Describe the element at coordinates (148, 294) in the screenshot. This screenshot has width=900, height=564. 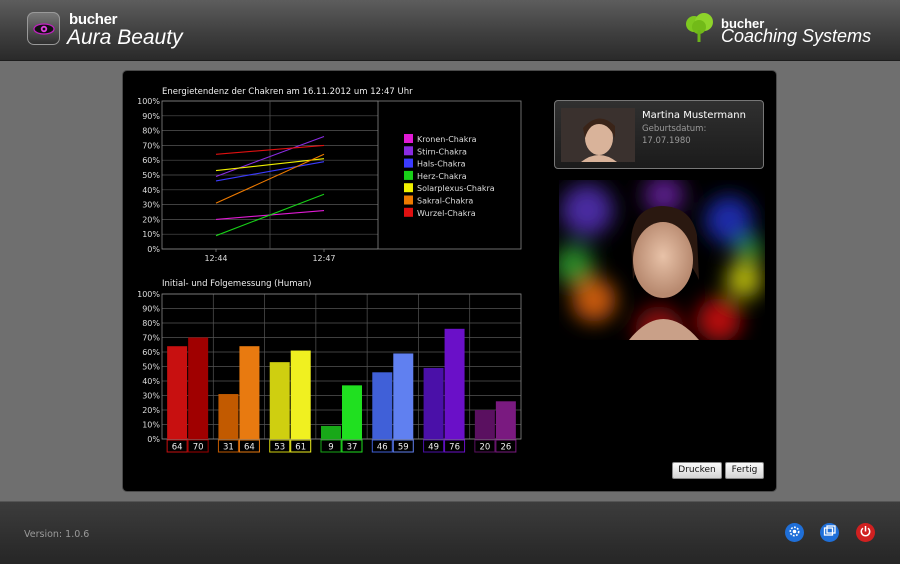
I see `bar-chart-y-tick: 100%` at that location.